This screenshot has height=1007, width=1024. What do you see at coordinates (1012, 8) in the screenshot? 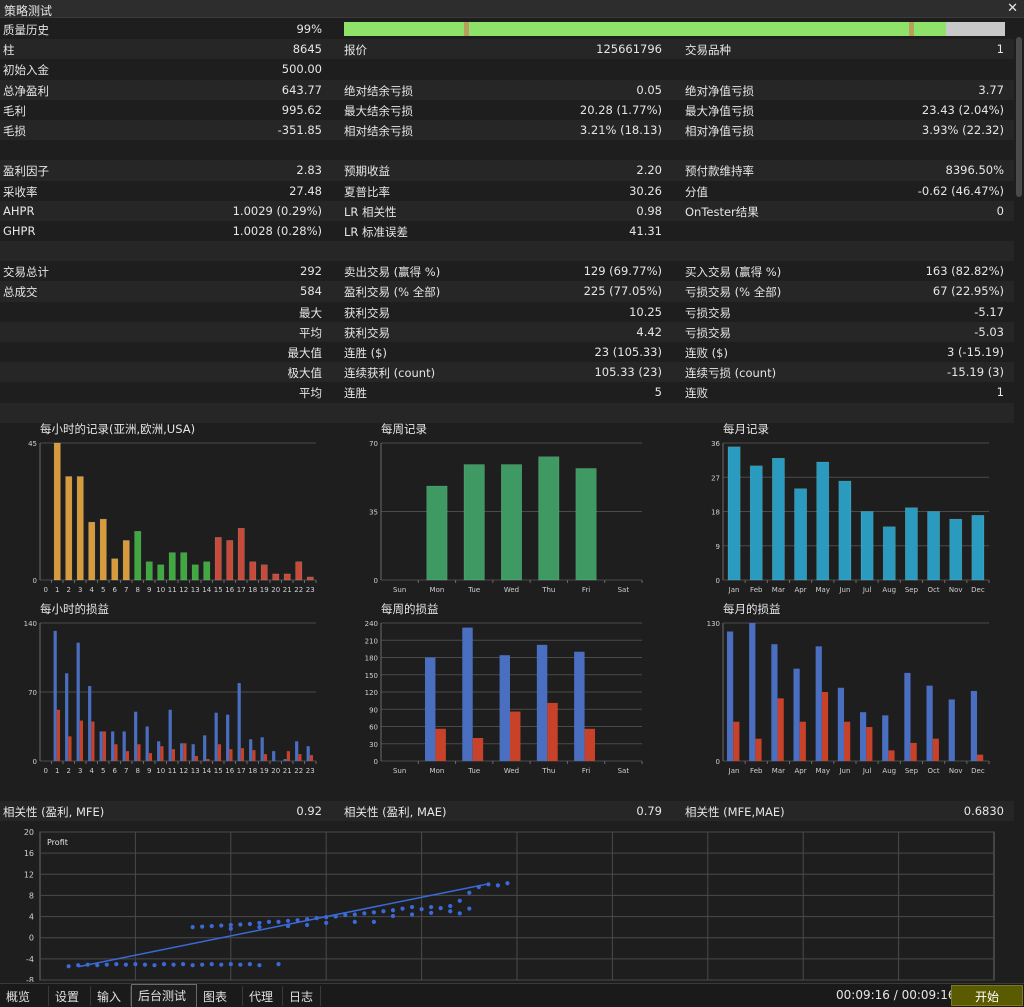
I see `close-icon: ✕` at bounding box center [1012, 8].